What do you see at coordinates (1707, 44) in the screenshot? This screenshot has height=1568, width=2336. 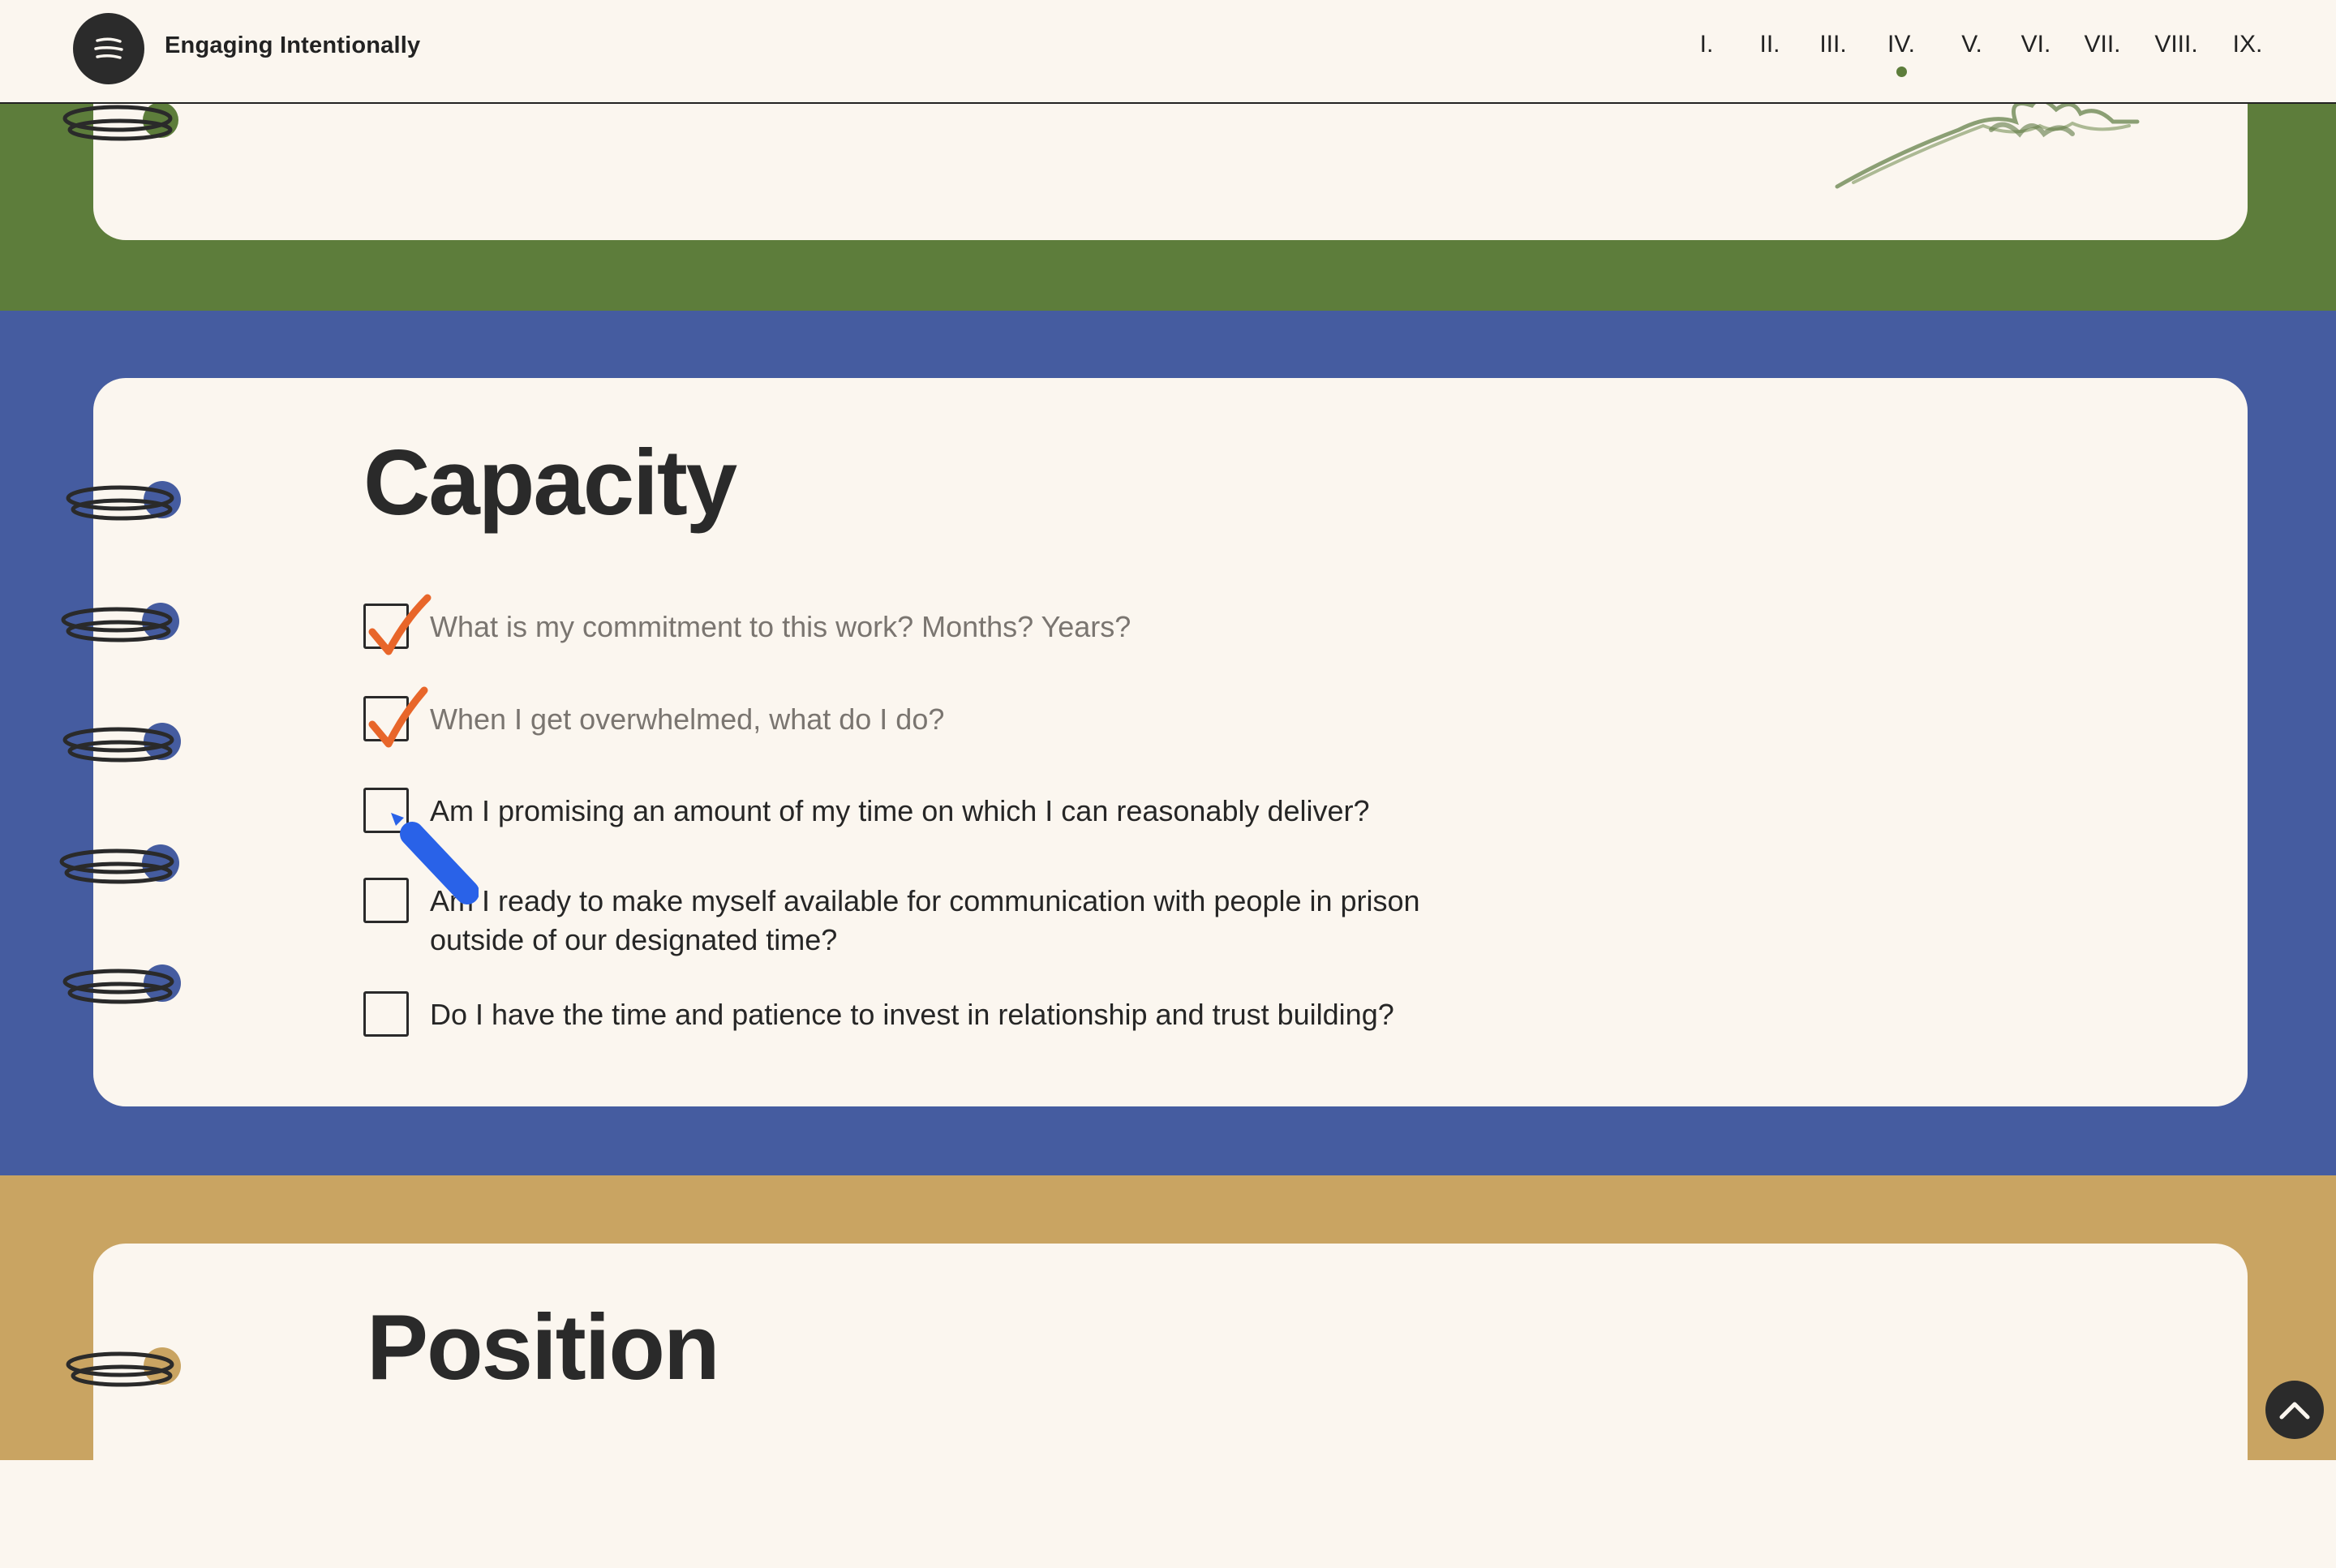 I see `nav-item-1: I.` at bounding box center [1707, 44].